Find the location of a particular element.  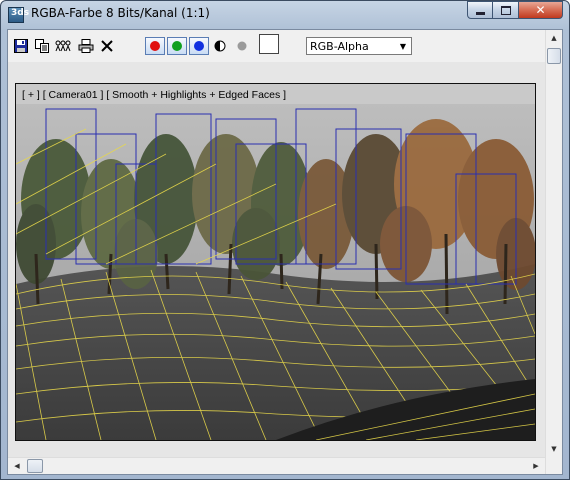

app-icon-text: 3ds is located at coordinates (20, 13).